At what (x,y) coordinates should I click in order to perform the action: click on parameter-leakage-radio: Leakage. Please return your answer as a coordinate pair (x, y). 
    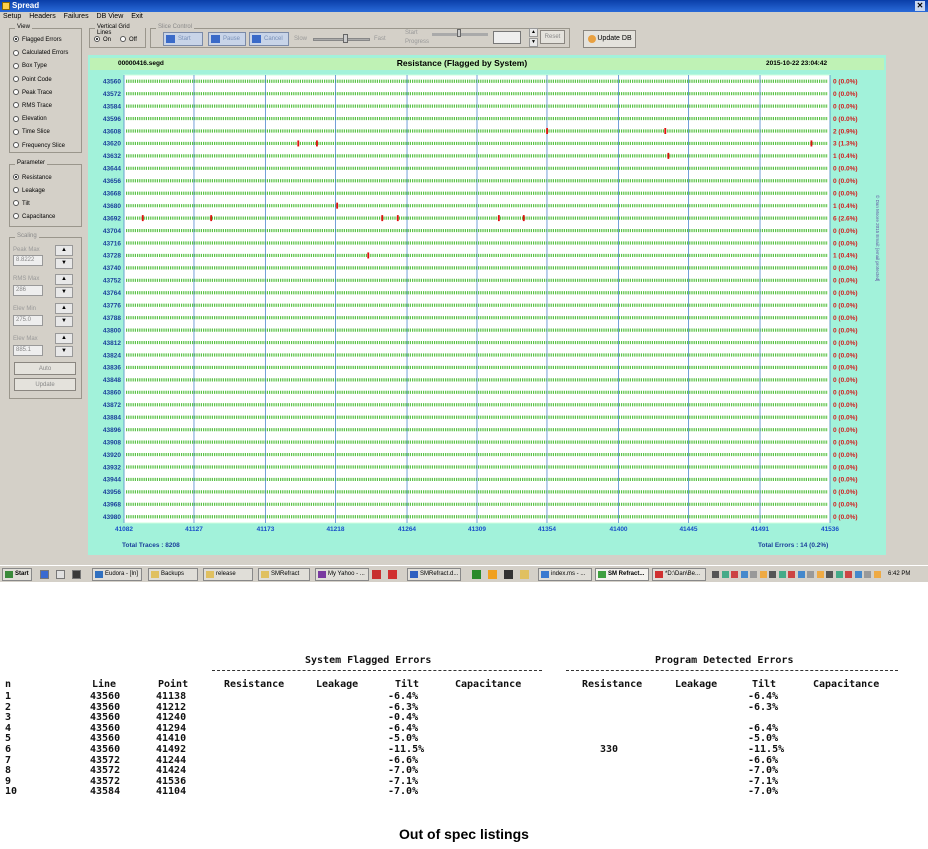
    Looking at the image, I should click on (29, 191).